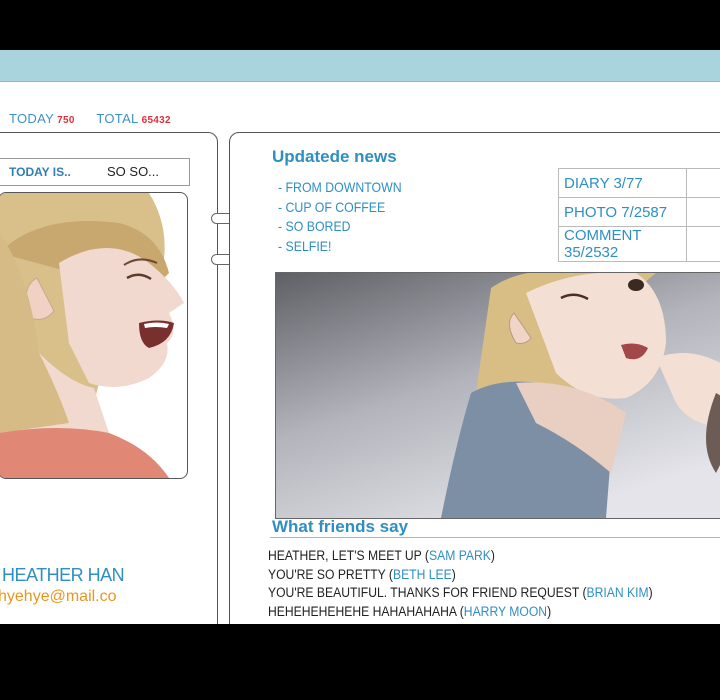 This screenshot has width=720, height=700. I want to click on total-count: 65432, so click(156, 120).